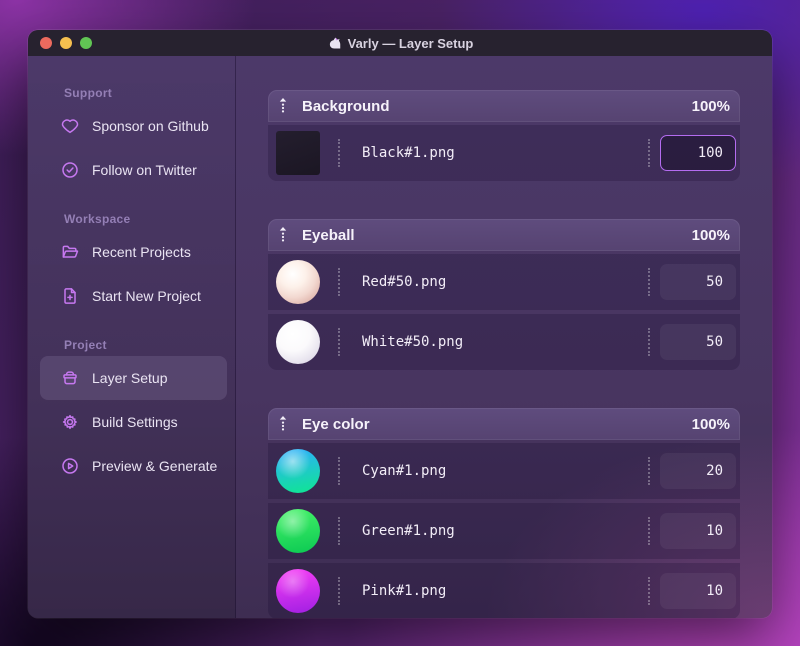 The image size is (800, 646). I want to click on sidebar-item-layer-setup: Layer Setup, so click(133, 378).